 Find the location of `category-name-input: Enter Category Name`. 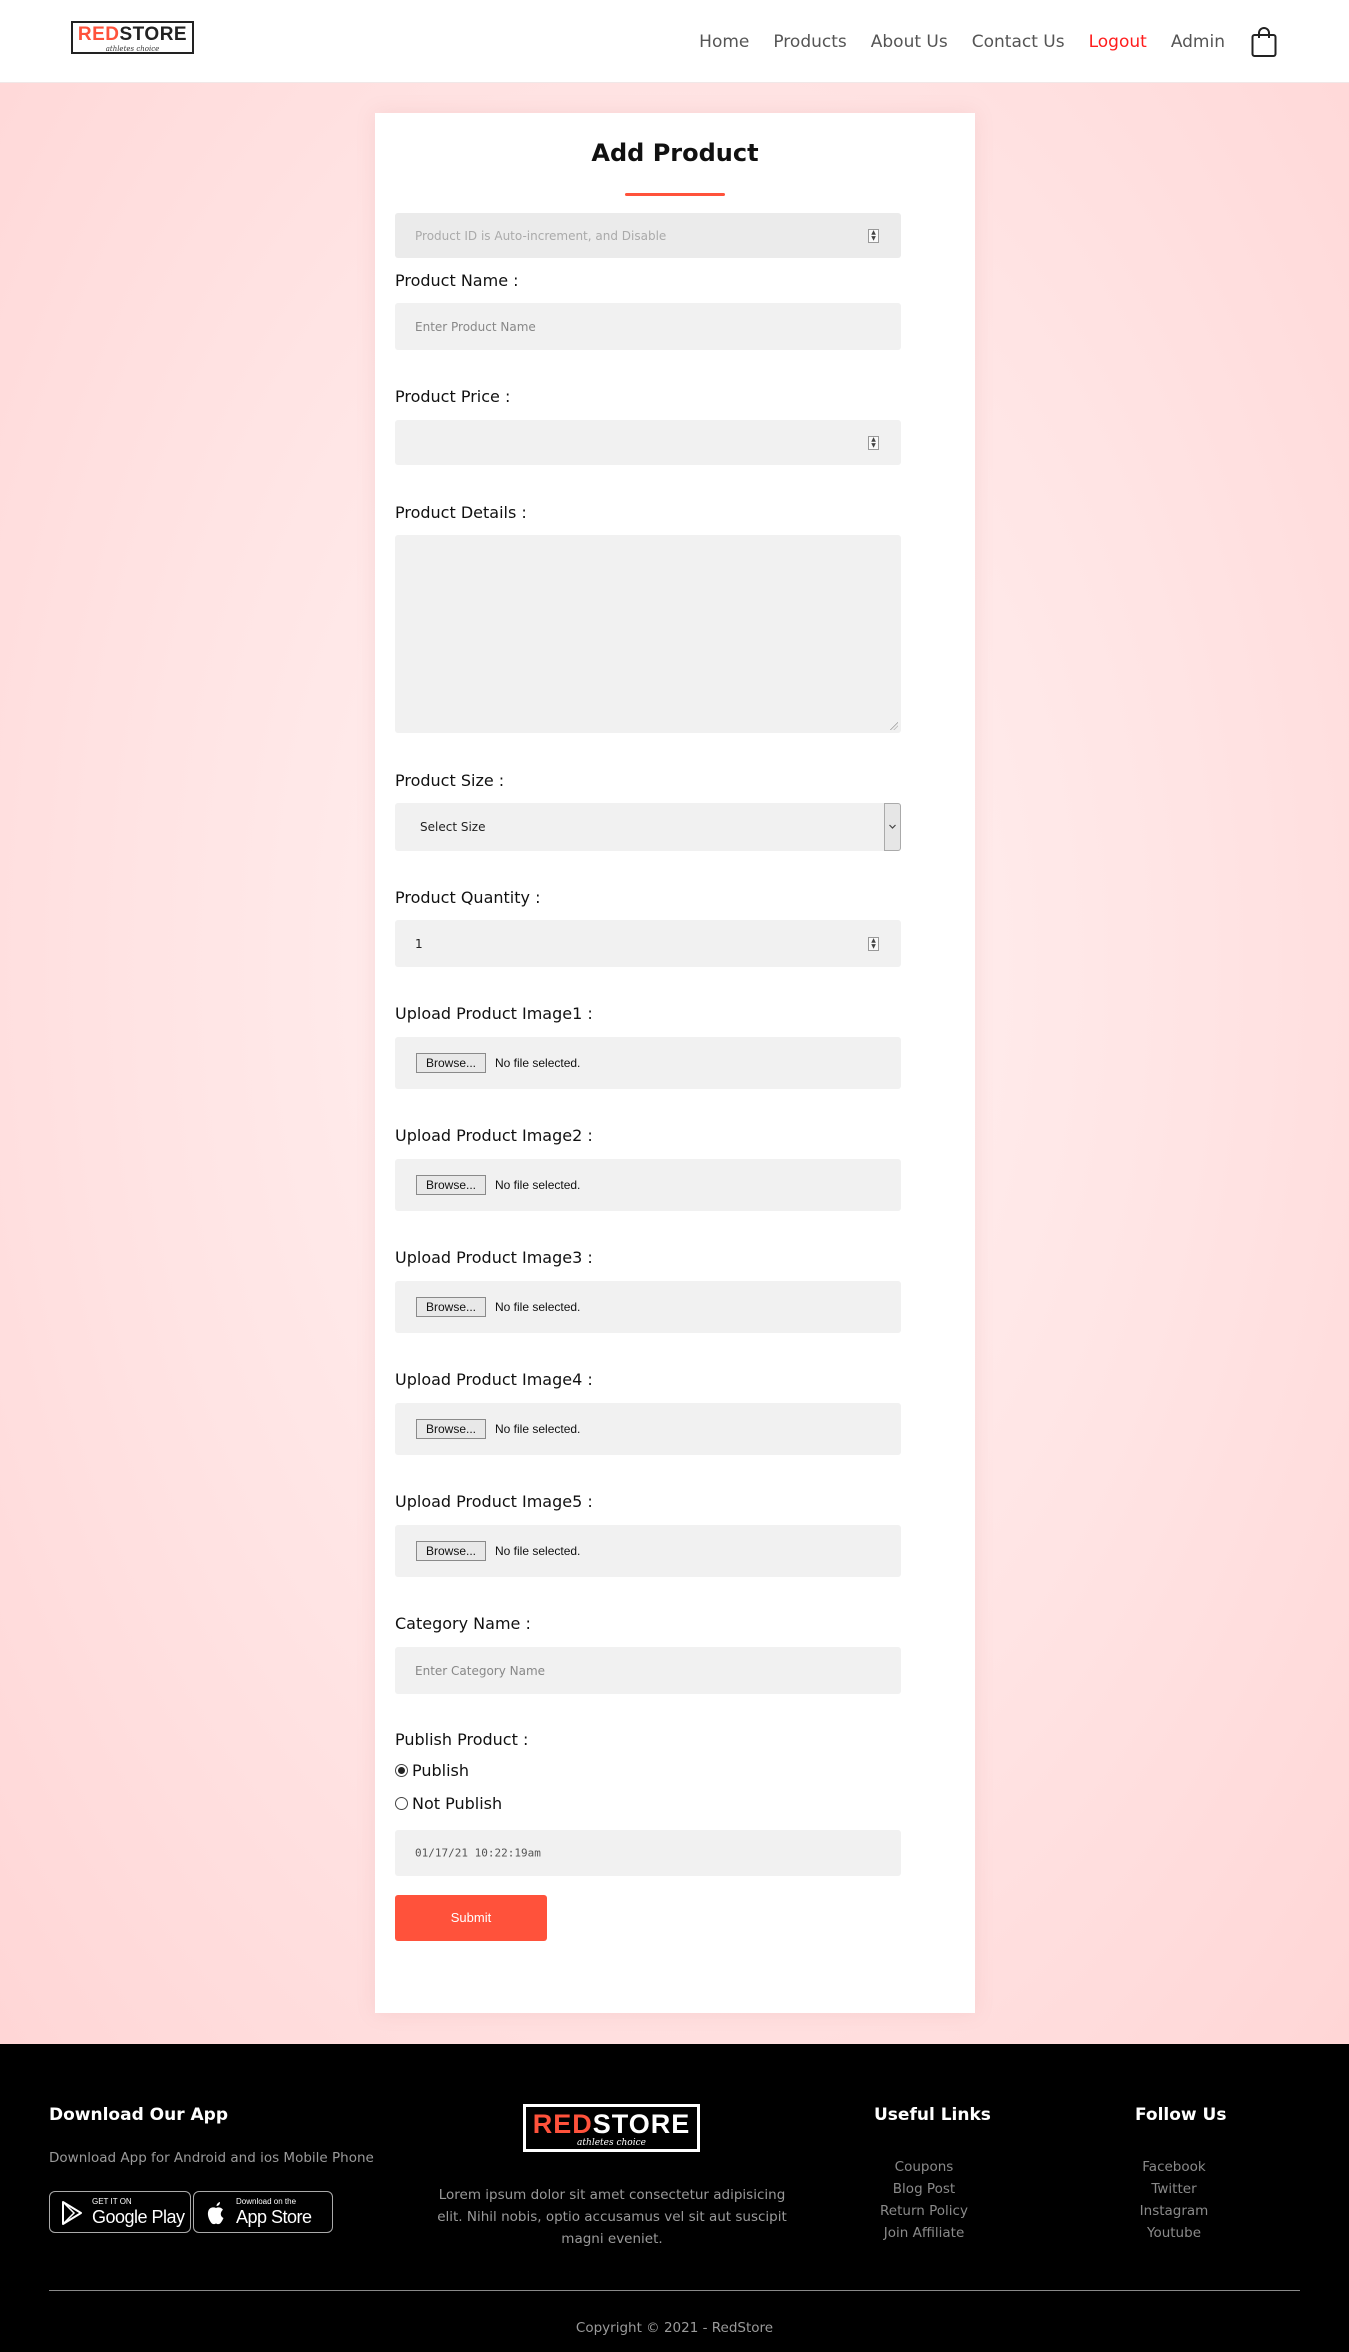

category-name-input: Enter Category Name is located at coordinates (648, 1670).